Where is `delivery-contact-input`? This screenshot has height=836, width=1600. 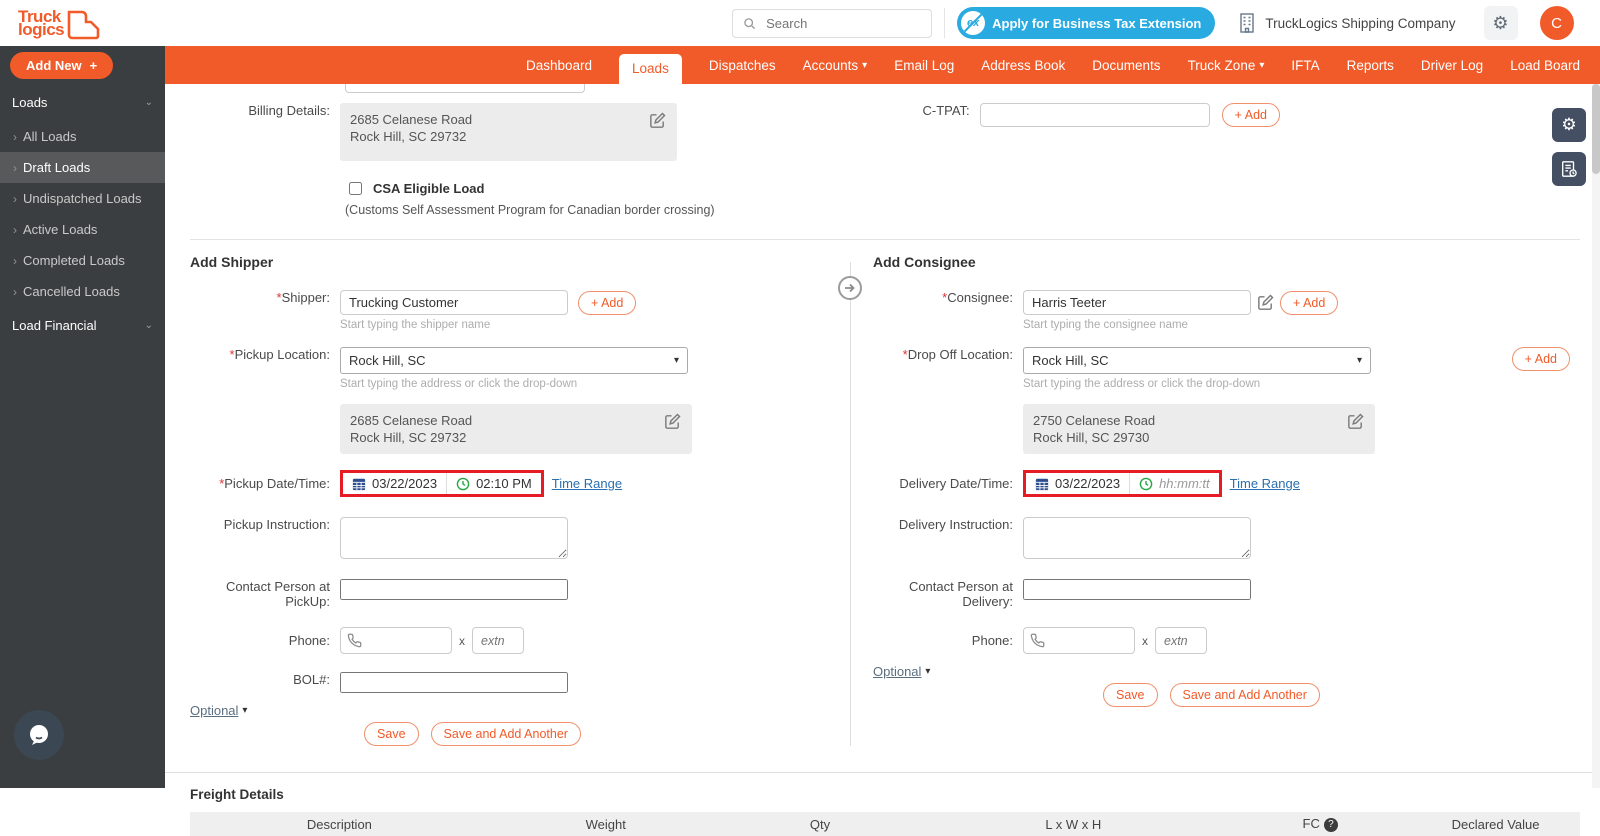 delivery-contact-input is located at coordinates (1137, 589).